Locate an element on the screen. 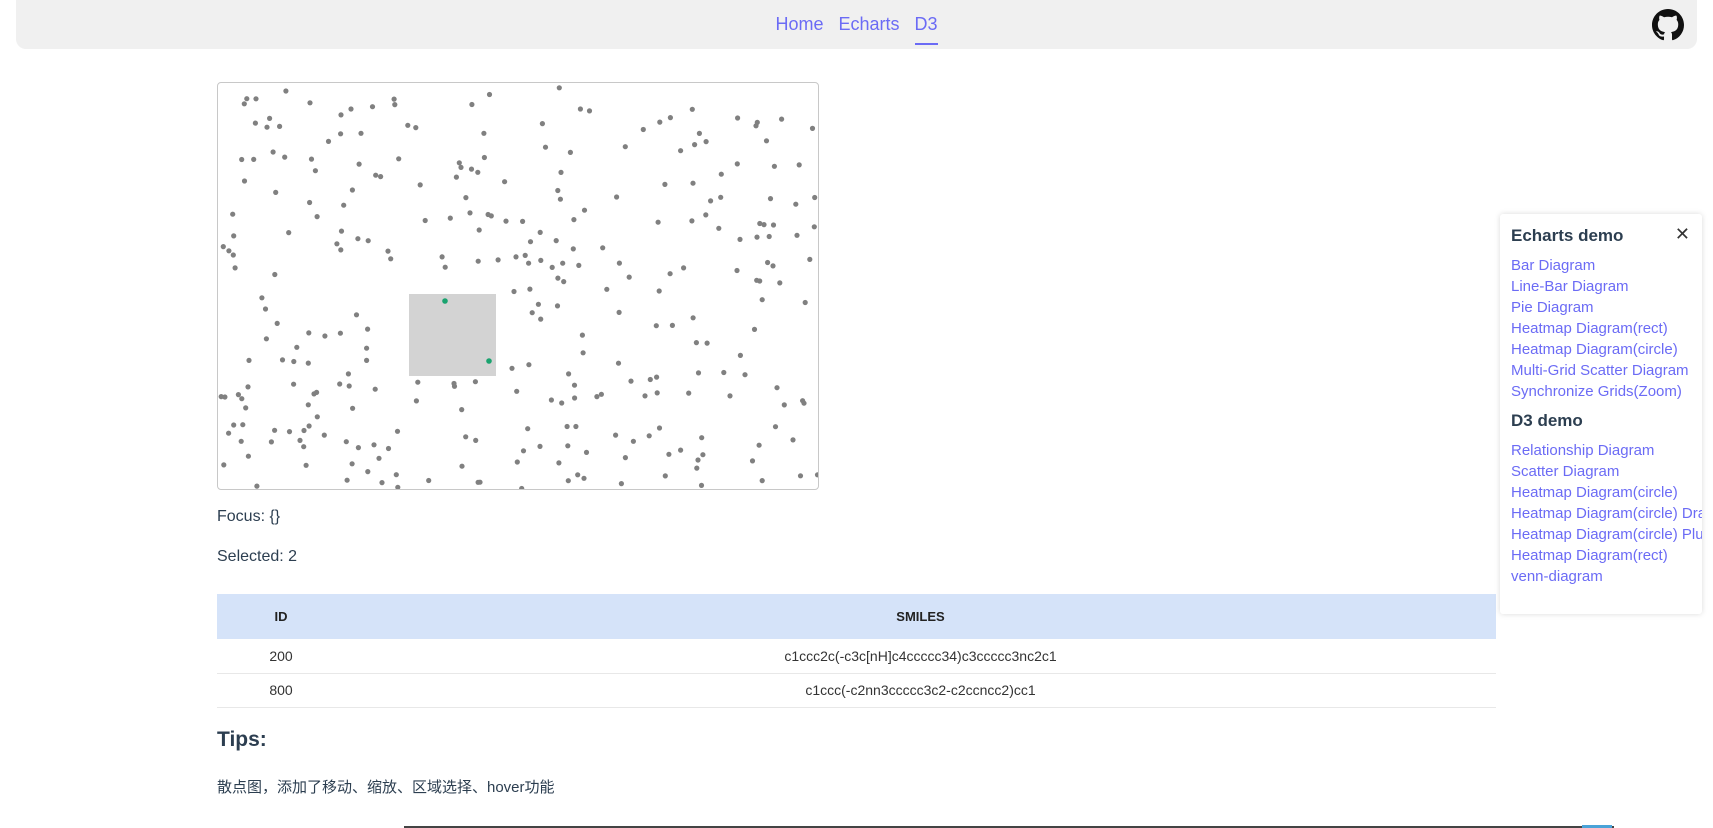 Image resolution: width=1713 pixels, height=828 pixels. brush-selection is located at coordinates (452, 335).